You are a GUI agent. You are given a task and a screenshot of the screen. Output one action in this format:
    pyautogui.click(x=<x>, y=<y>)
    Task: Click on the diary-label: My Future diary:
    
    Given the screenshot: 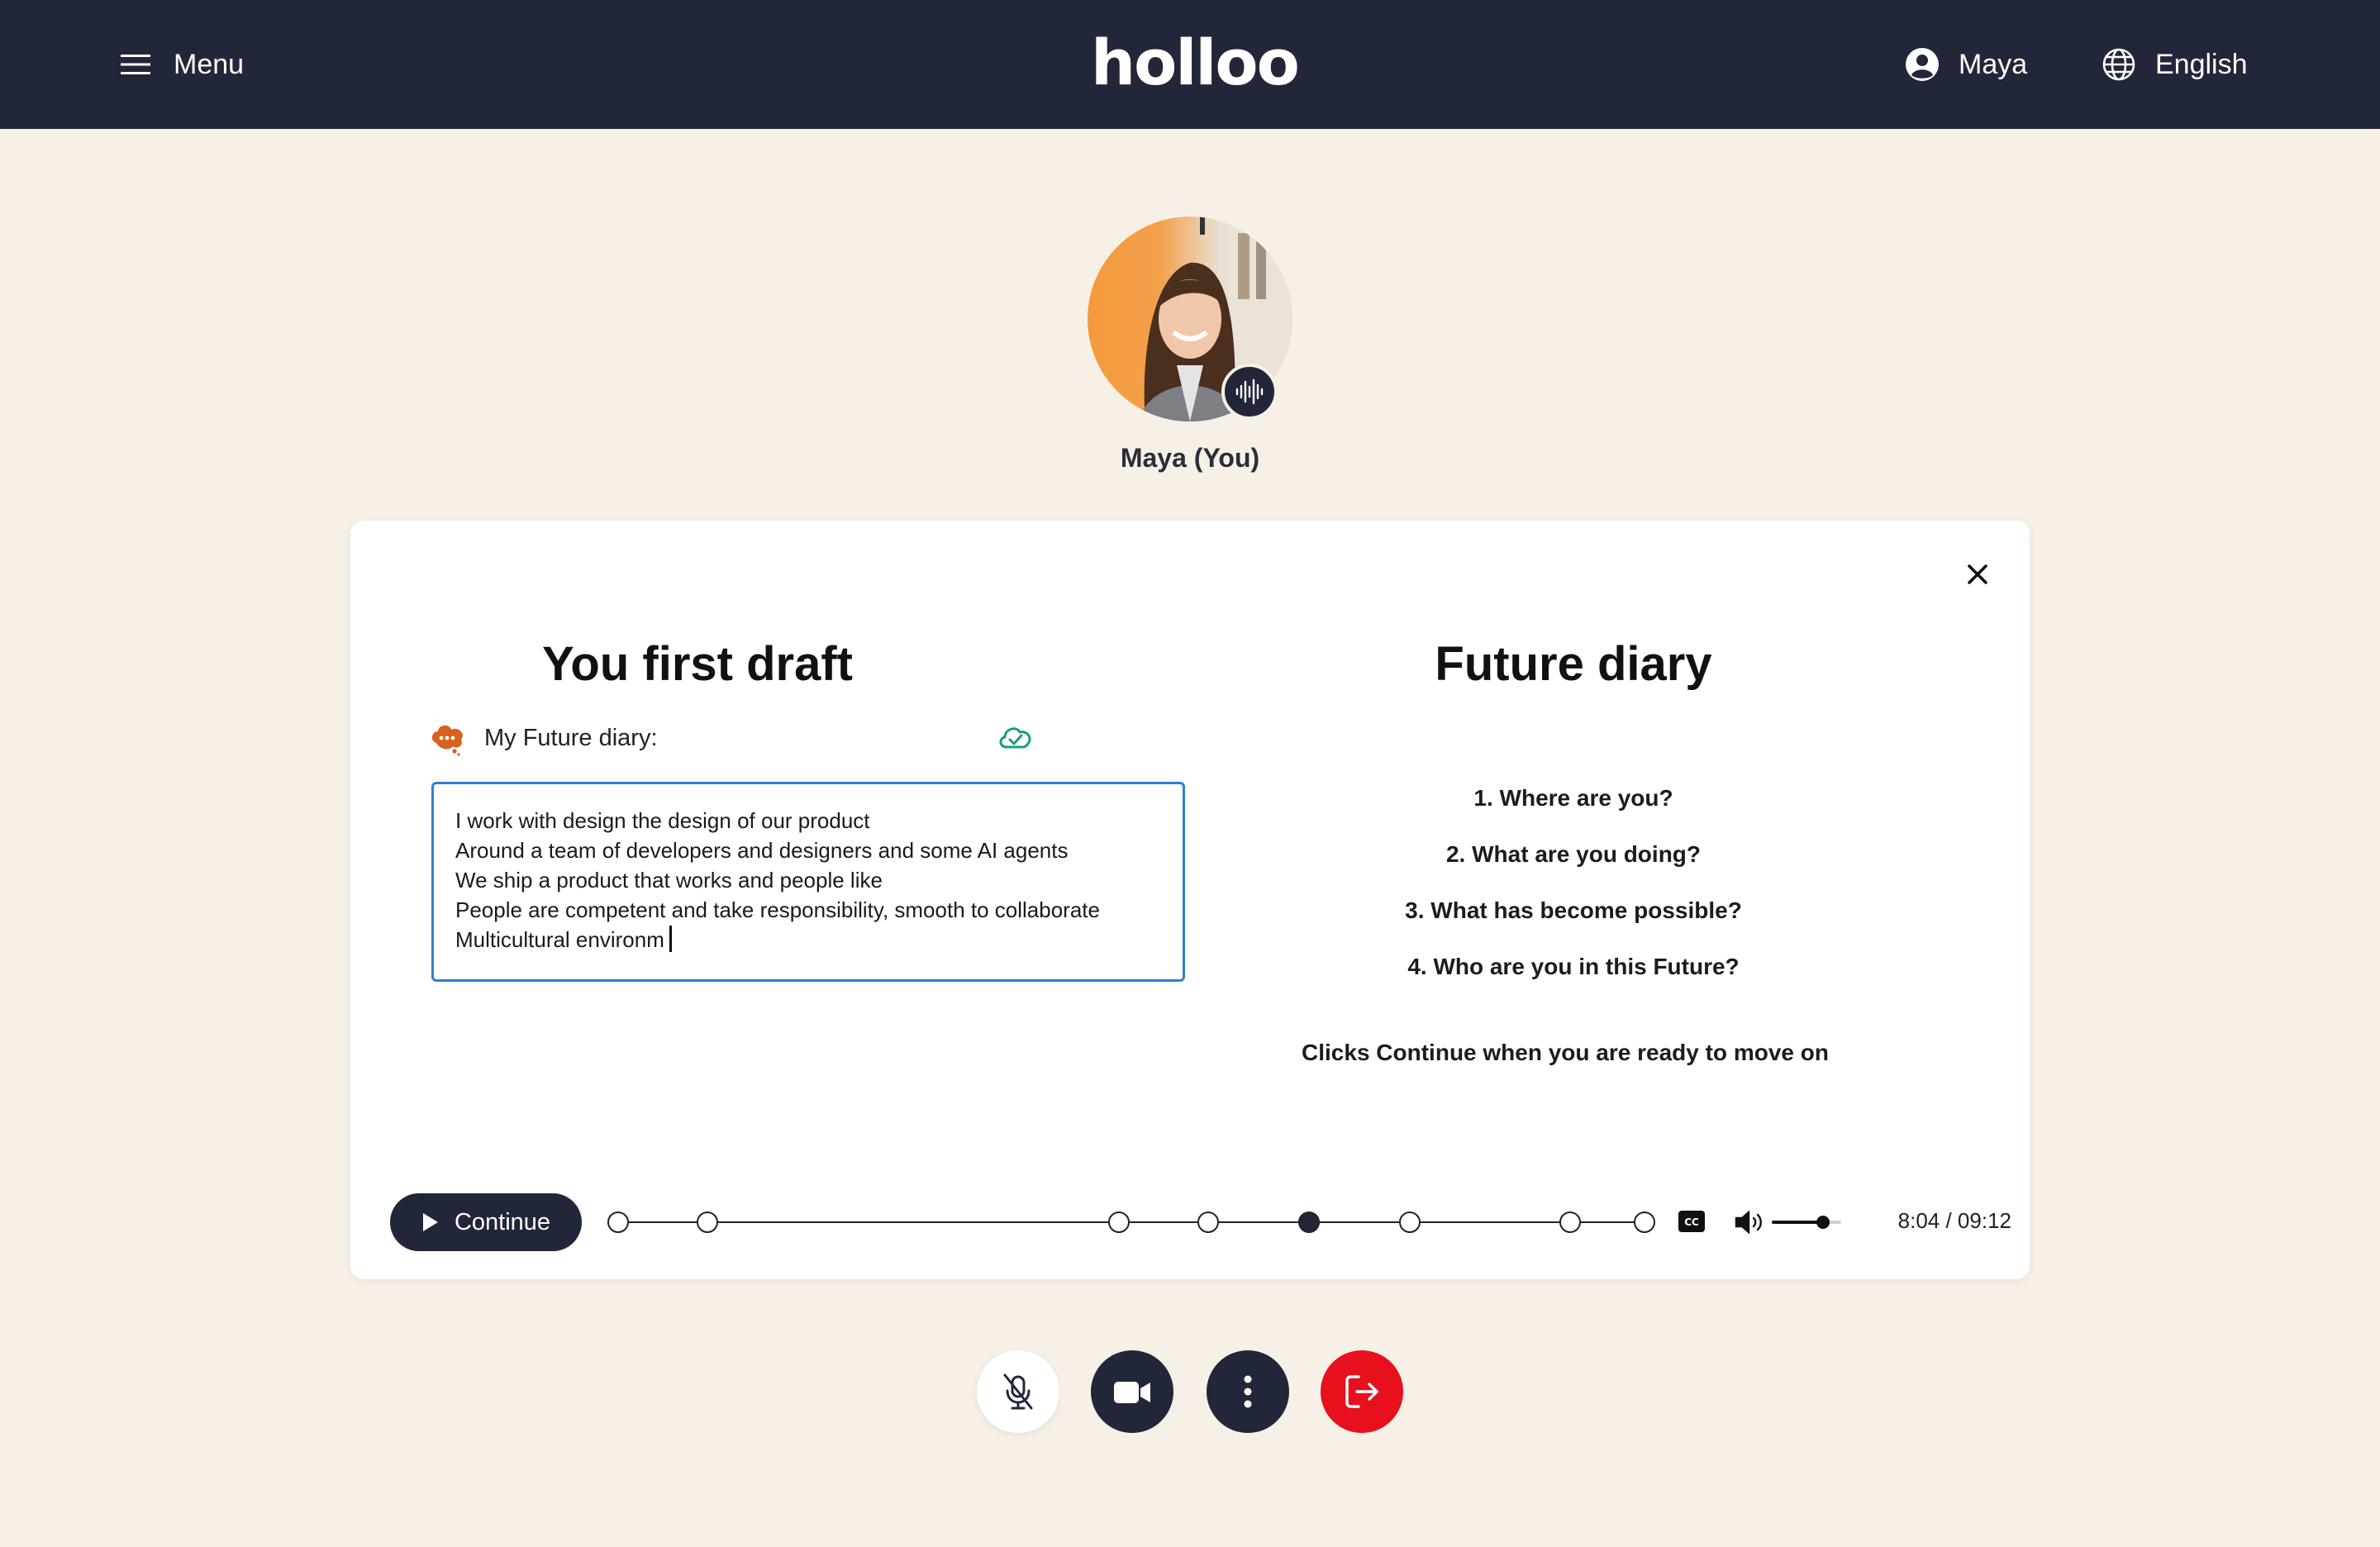 What is the action you would take?
    pyautogui.click(x=571, y=737)
    